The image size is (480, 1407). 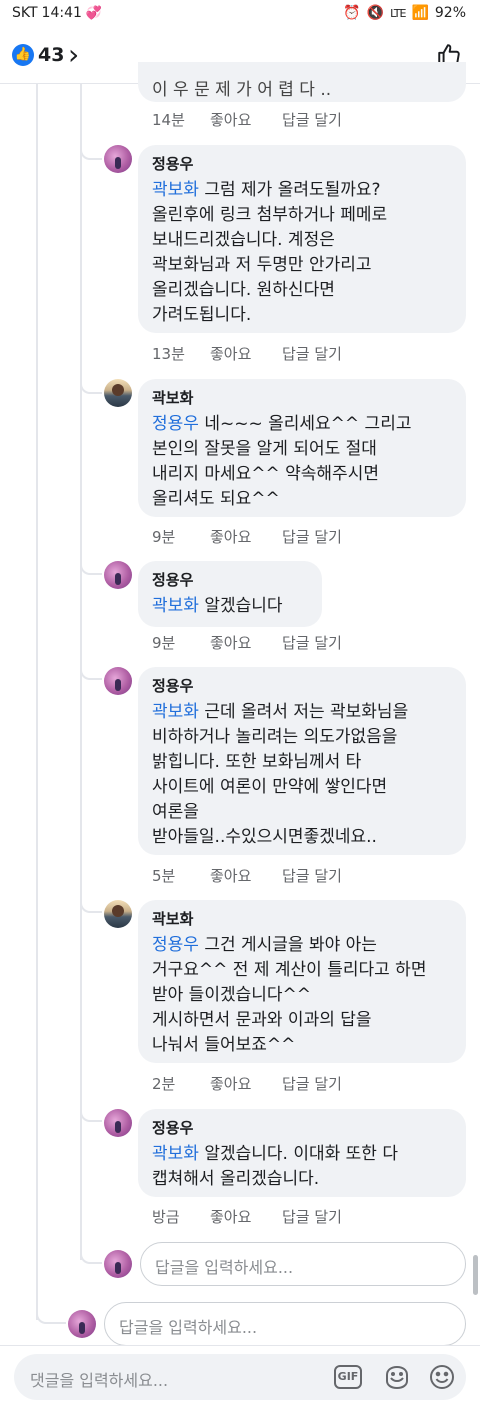 I want to click on comment-actions: 13분 좋아요 답글 달기, so click(x=247, y=353).